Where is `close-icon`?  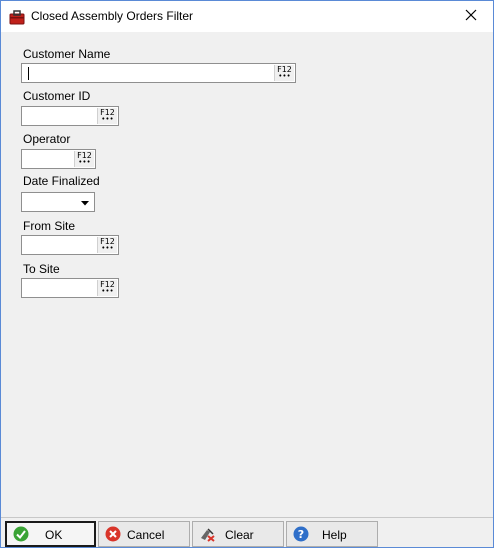
close-icon is located at coordinates (471, 16).